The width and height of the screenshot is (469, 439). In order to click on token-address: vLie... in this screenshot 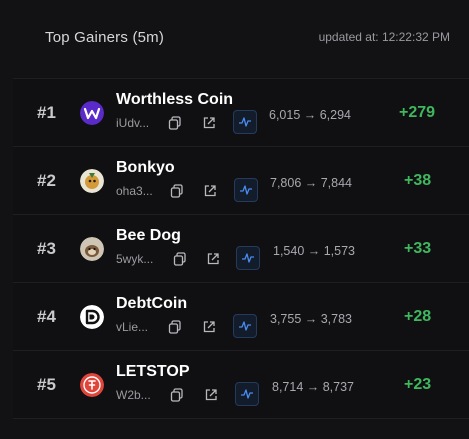, I will do `click(132, 327)`.